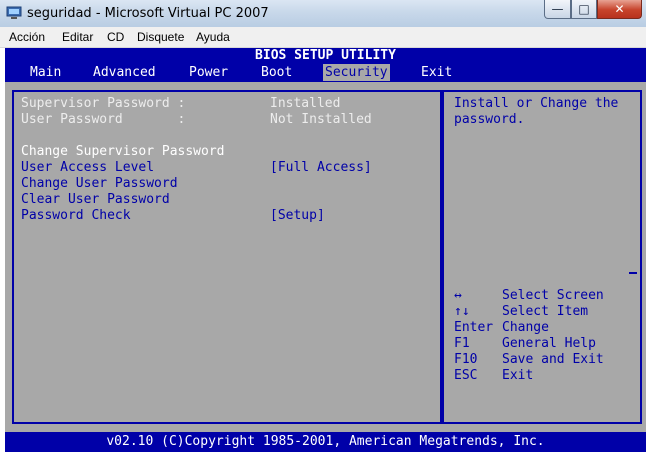 The width and height of the screenshot is (646, 452). Describe the element at coordinates (213, 37) in the screenshot. I see `menu-ayuda: Ayuda` at that location.